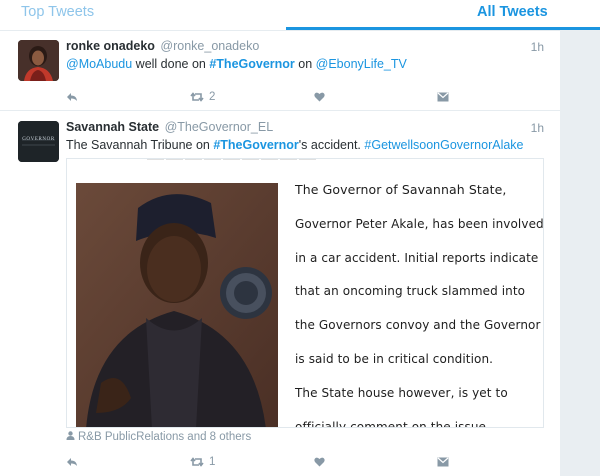  I want to click on article-line: The State house however, is yet to, so click(401, 392).